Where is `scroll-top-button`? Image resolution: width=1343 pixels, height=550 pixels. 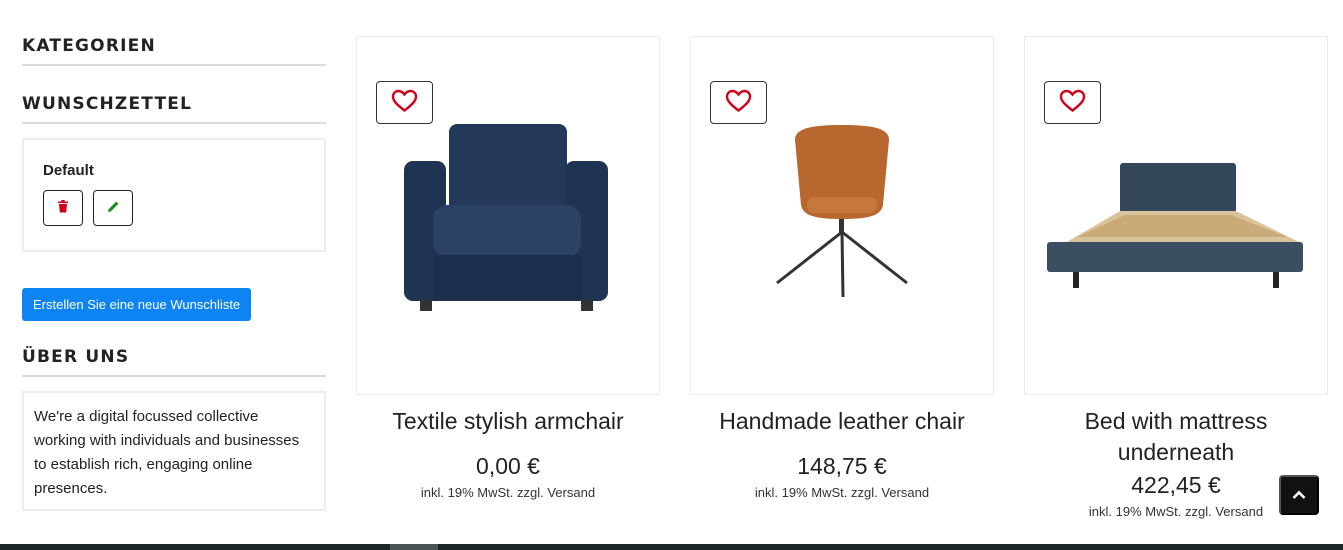 scroll-top-button is located at coordinates (1299, 495).